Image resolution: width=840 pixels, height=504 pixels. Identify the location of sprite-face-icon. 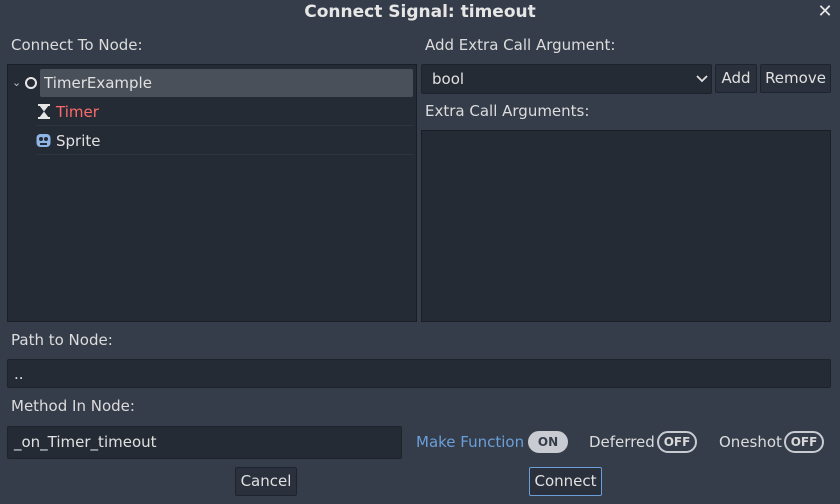
(43, 140).